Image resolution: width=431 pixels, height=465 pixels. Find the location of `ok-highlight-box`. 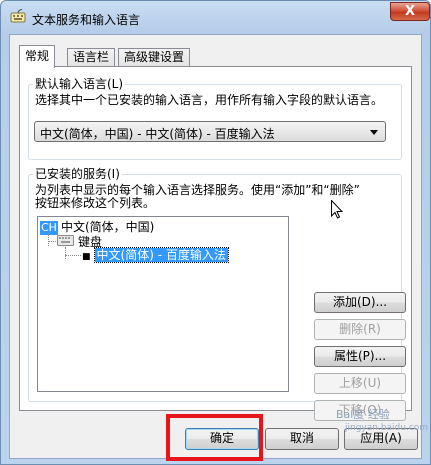

ok-highlight-box is located at coordinates (214, 437).